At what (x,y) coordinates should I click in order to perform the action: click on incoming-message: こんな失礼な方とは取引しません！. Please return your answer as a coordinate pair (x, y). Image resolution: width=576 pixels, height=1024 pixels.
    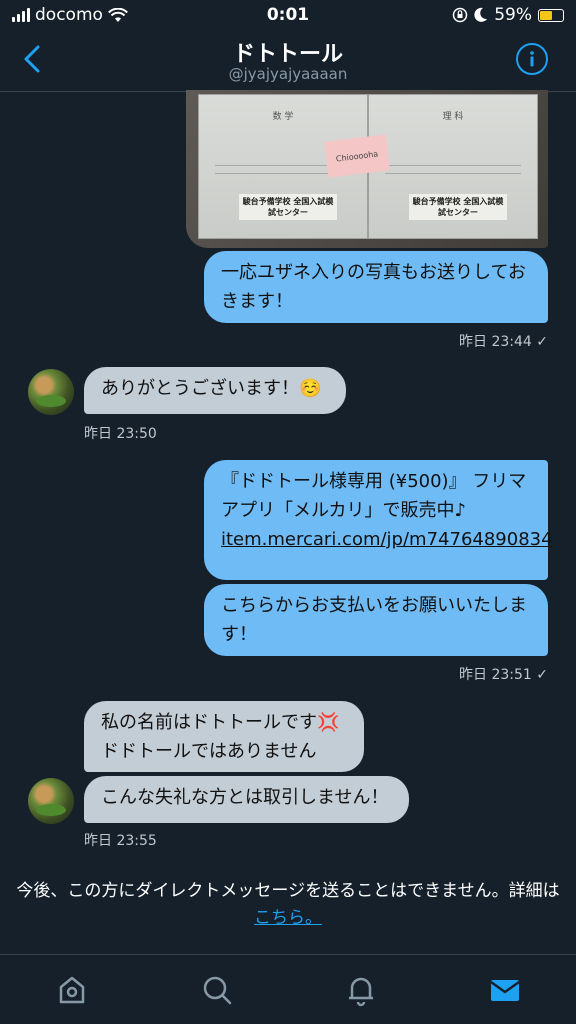
    Looking at the image, I should click on (246, 799).